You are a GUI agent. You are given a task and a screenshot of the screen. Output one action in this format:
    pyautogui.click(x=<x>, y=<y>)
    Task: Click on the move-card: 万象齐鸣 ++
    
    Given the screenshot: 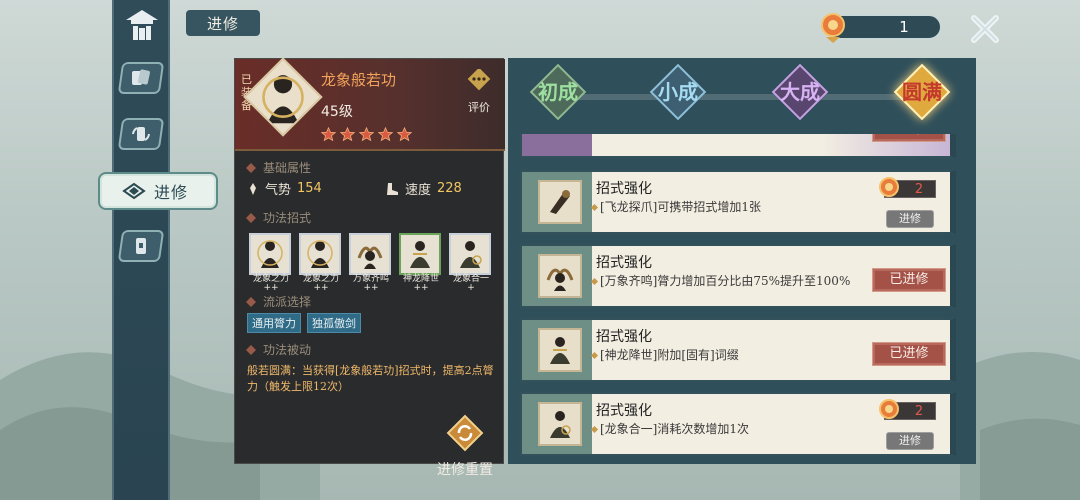 What is the action you would take?
    pyautogui.click(x=371, y=263)
    